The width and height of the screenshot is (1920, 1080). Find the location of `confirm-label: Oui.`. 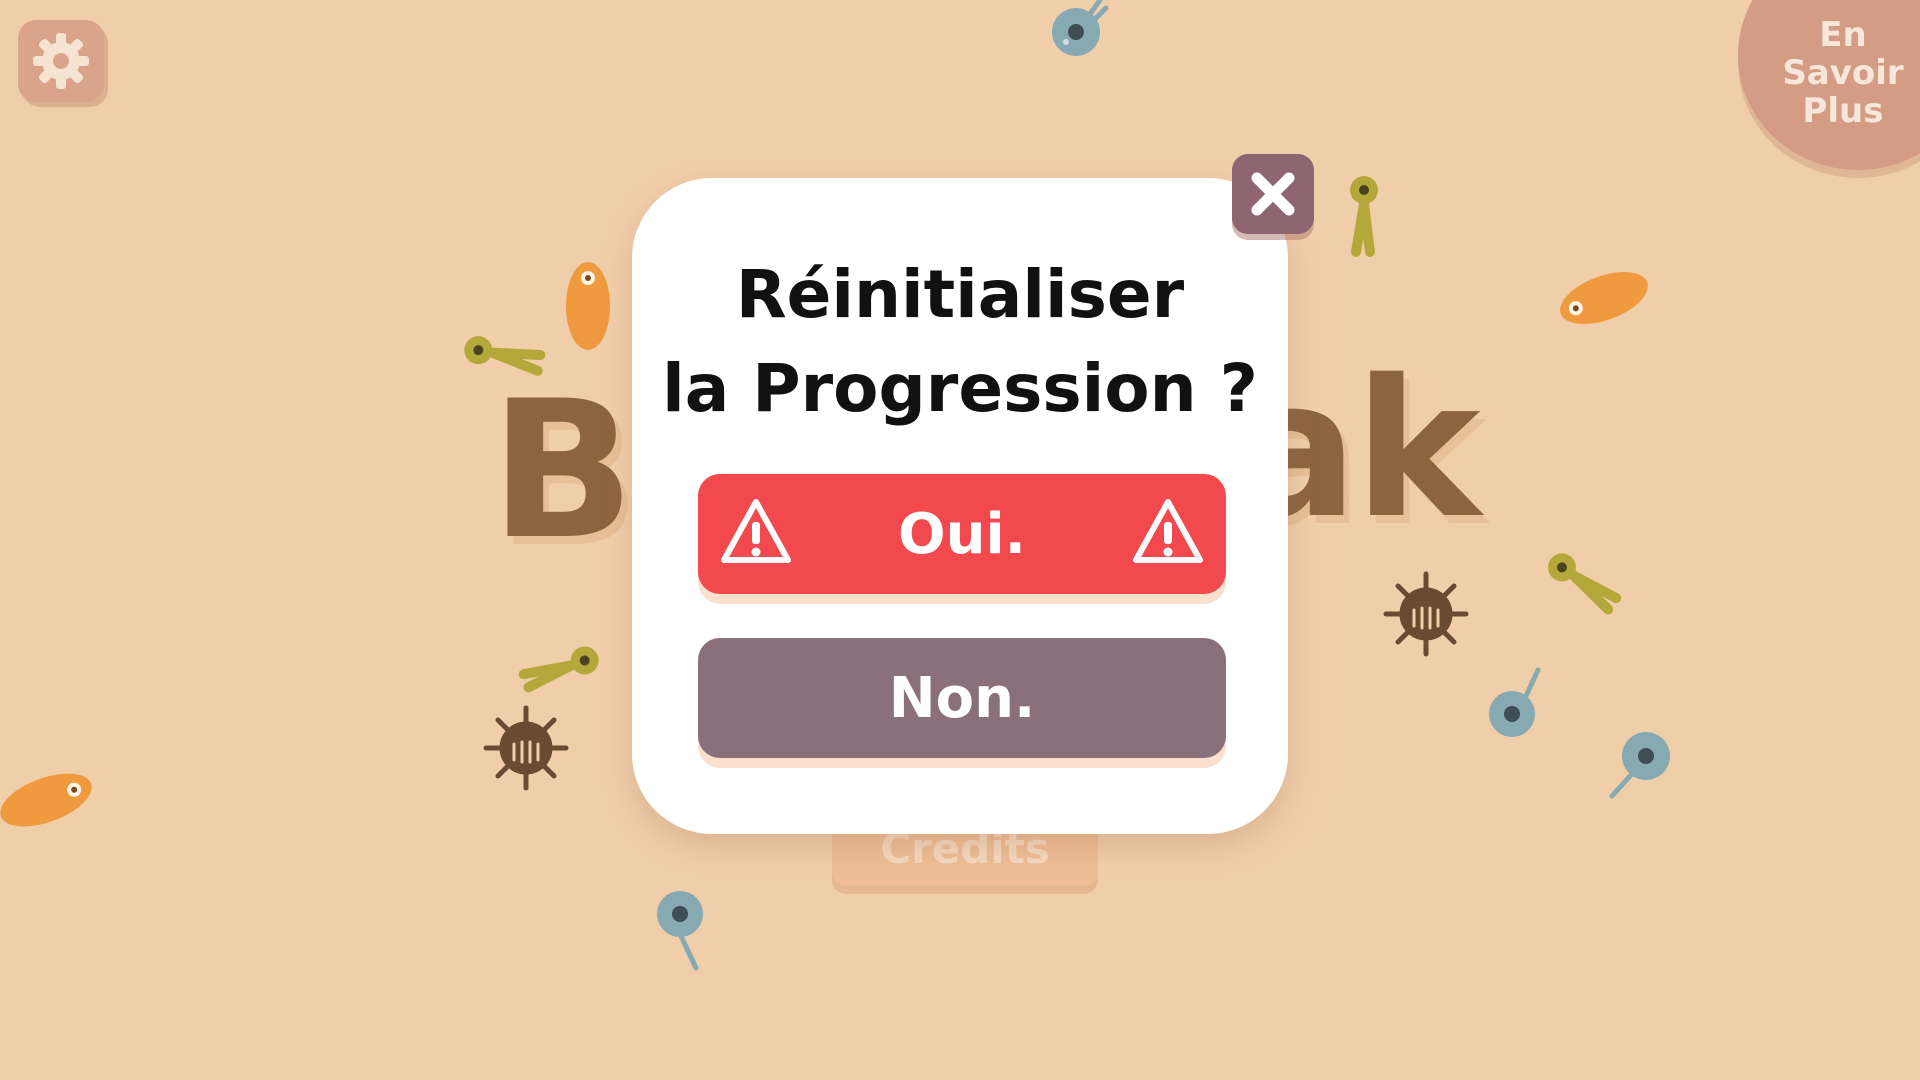

confirm-label: Oui. is located at coordinates (962, 534).